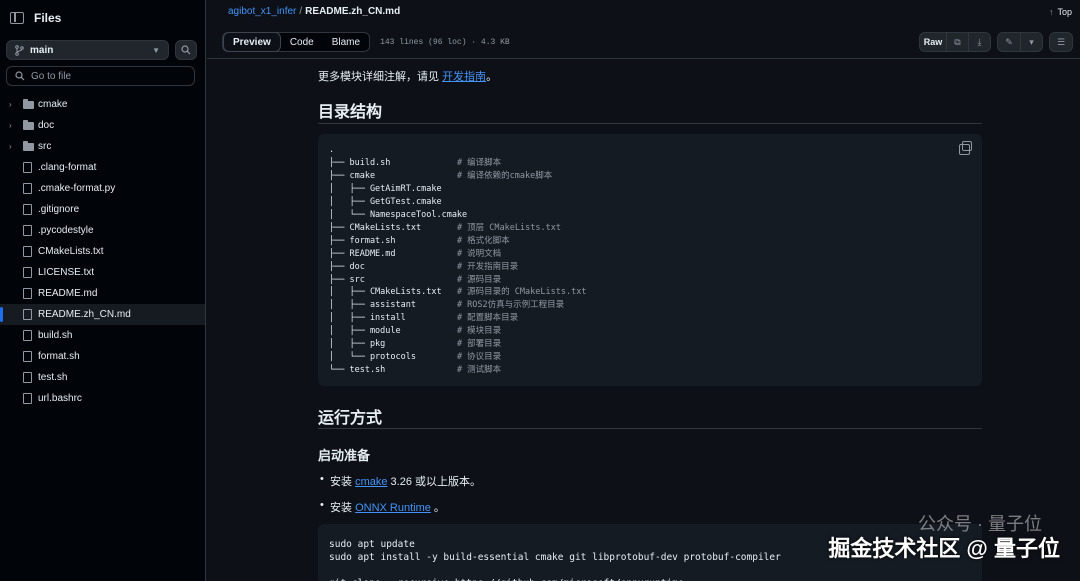 The width and height of the screenshot is (1080, 581). Describe the element at coordinates (521, 292) in the screenshot. I see `code-comment: # 源码目录的 CMakeLists.txt` at that location.